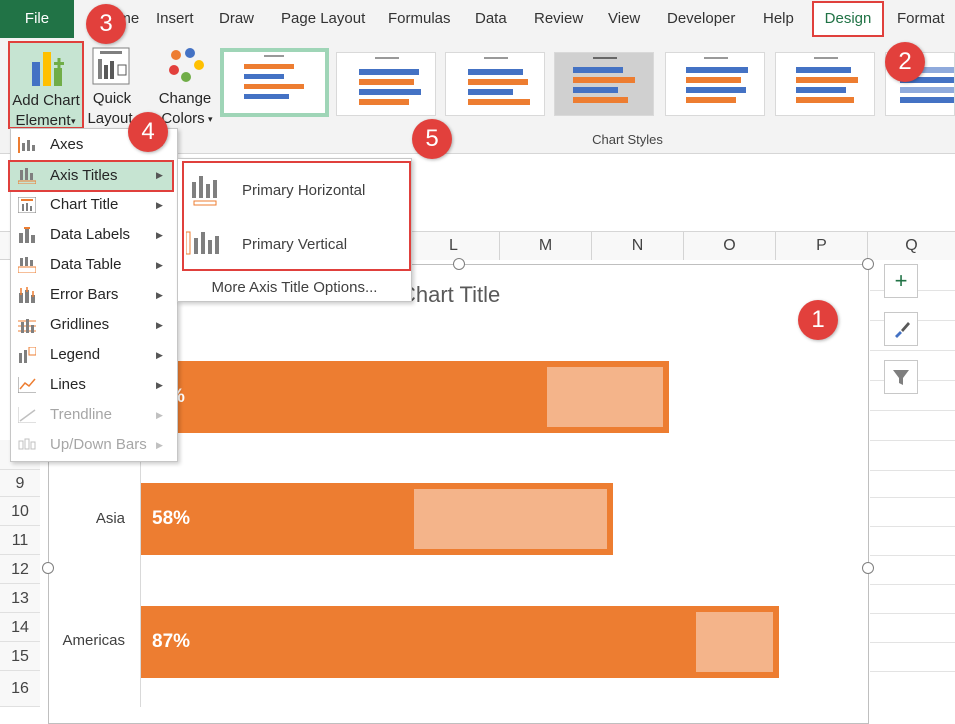  I want to click on chart-filters-button, so click(901, 377).